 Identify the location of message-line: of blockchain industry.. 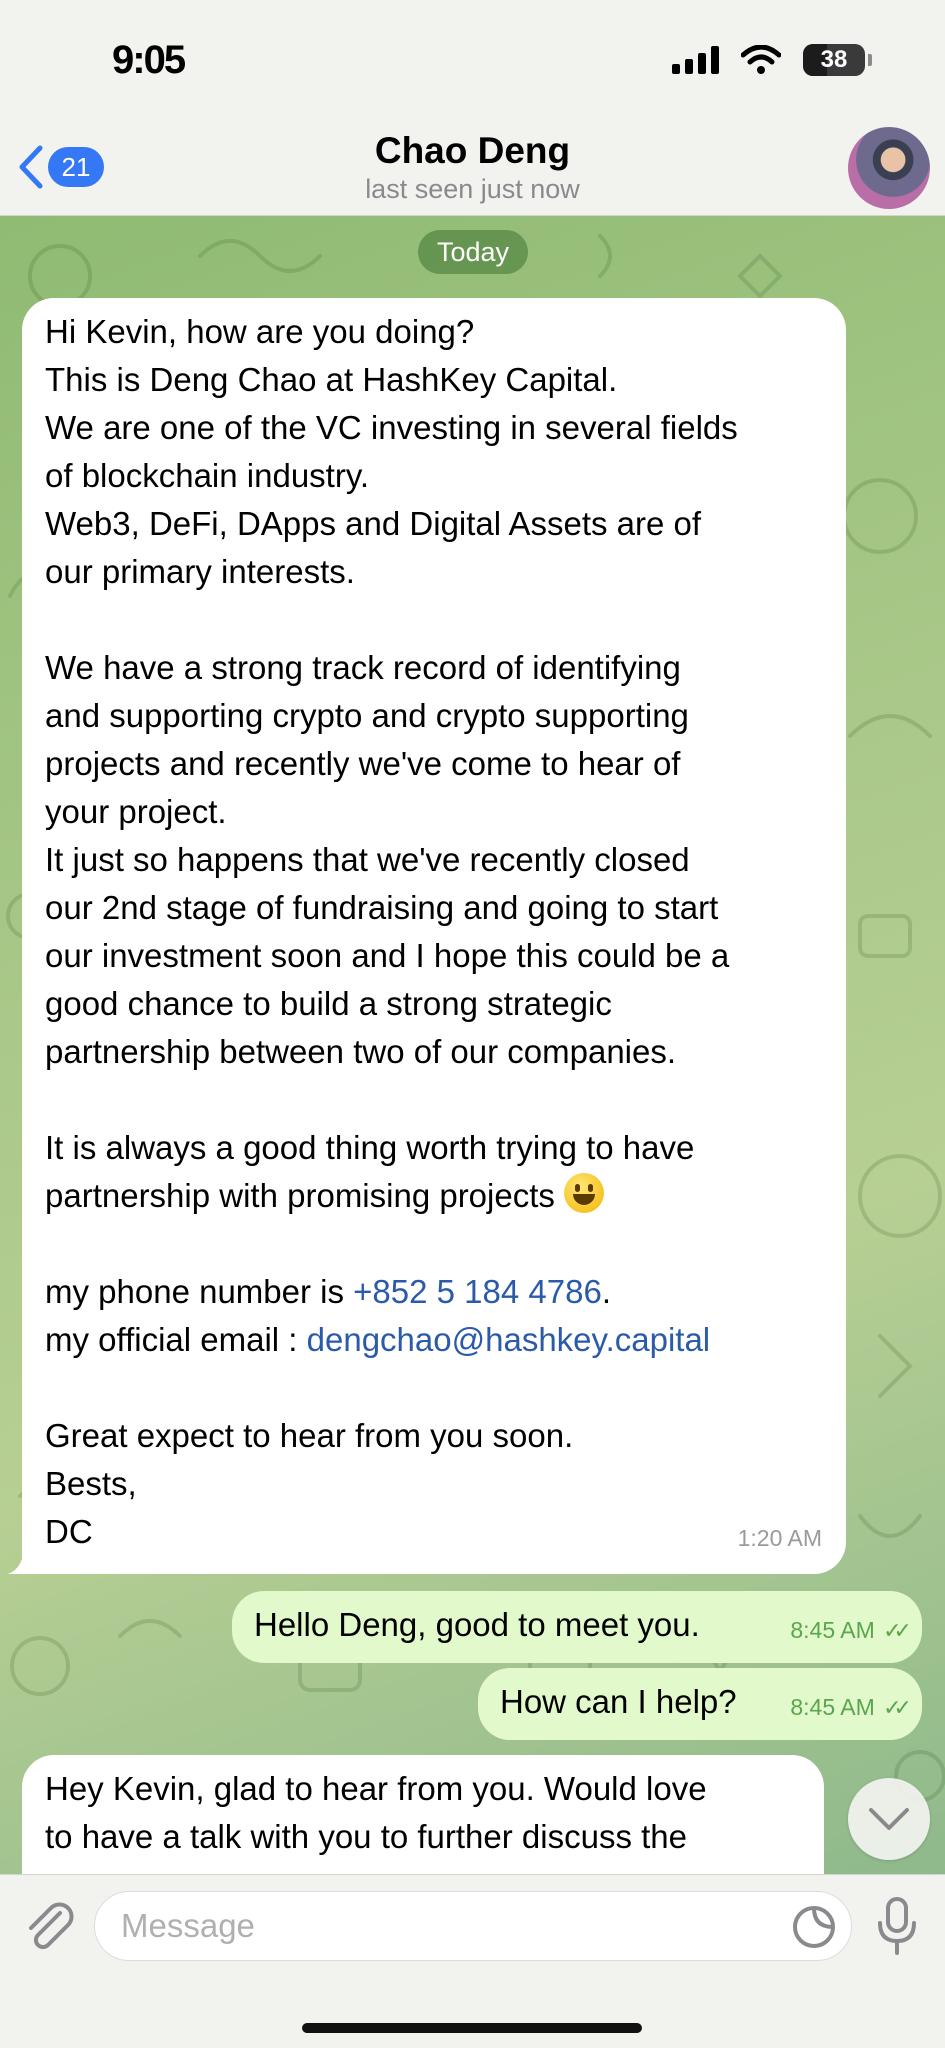
(434, 476).